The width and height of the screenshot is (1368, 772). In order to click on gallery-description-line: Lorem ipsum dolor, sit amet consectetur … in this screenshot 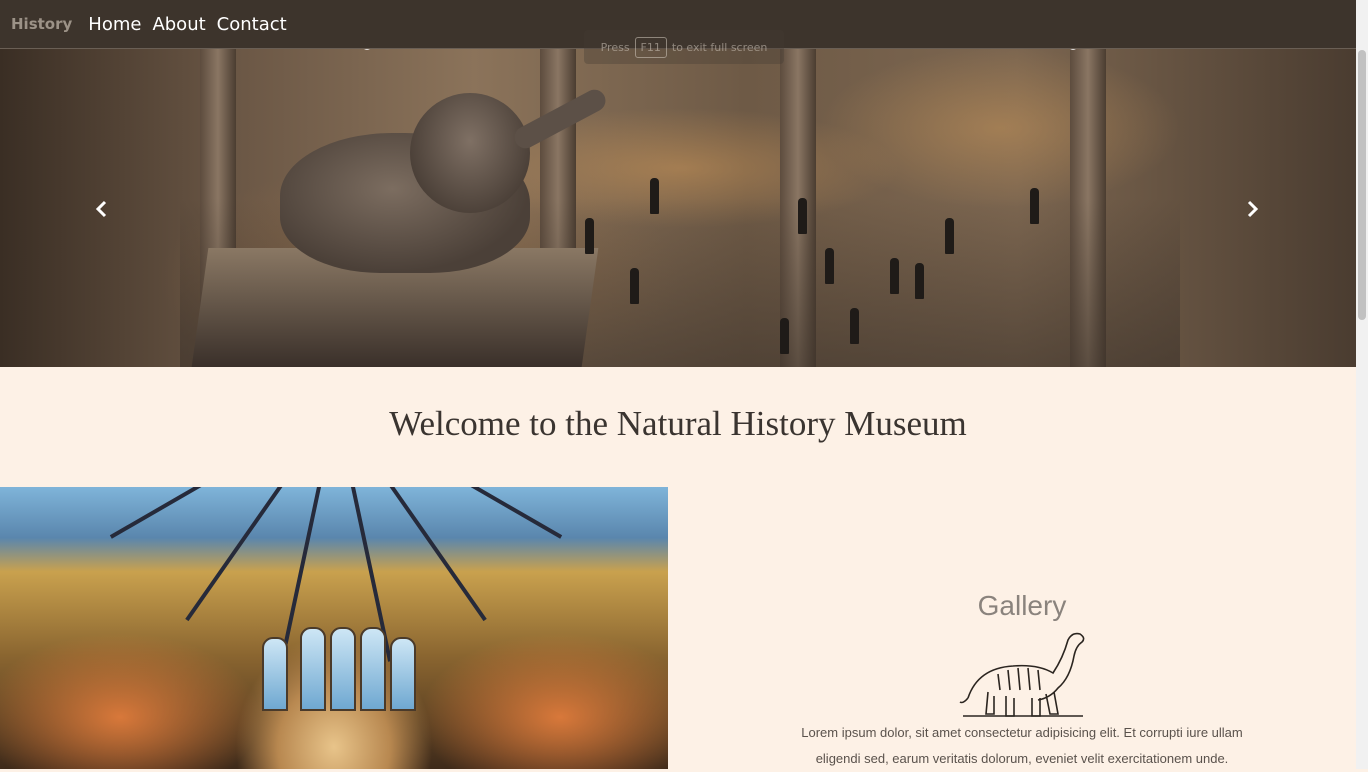, I will do `click(1022, 732)`.